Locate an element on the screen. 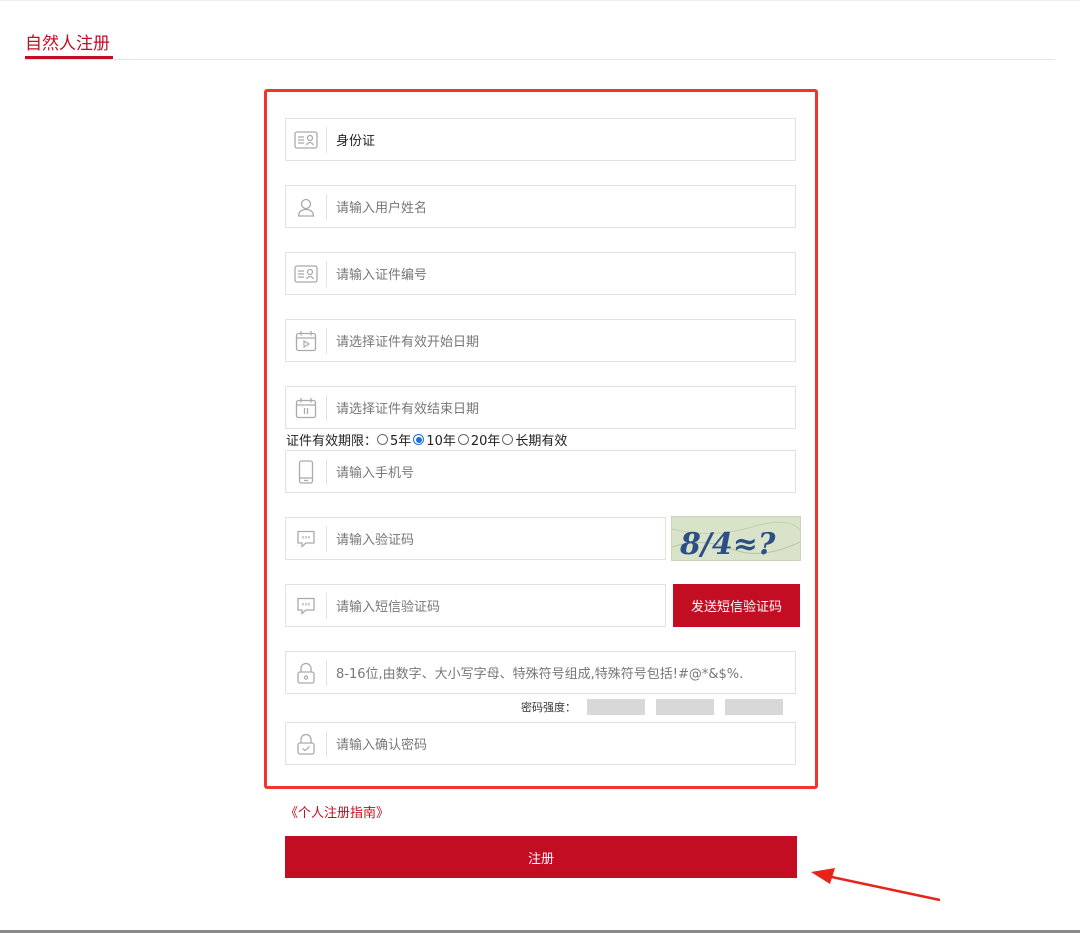 The height and width of the screenshot is (933, 1080). id-number-placeholder: 请输入证件编号 is located at coordinates (382, 275).